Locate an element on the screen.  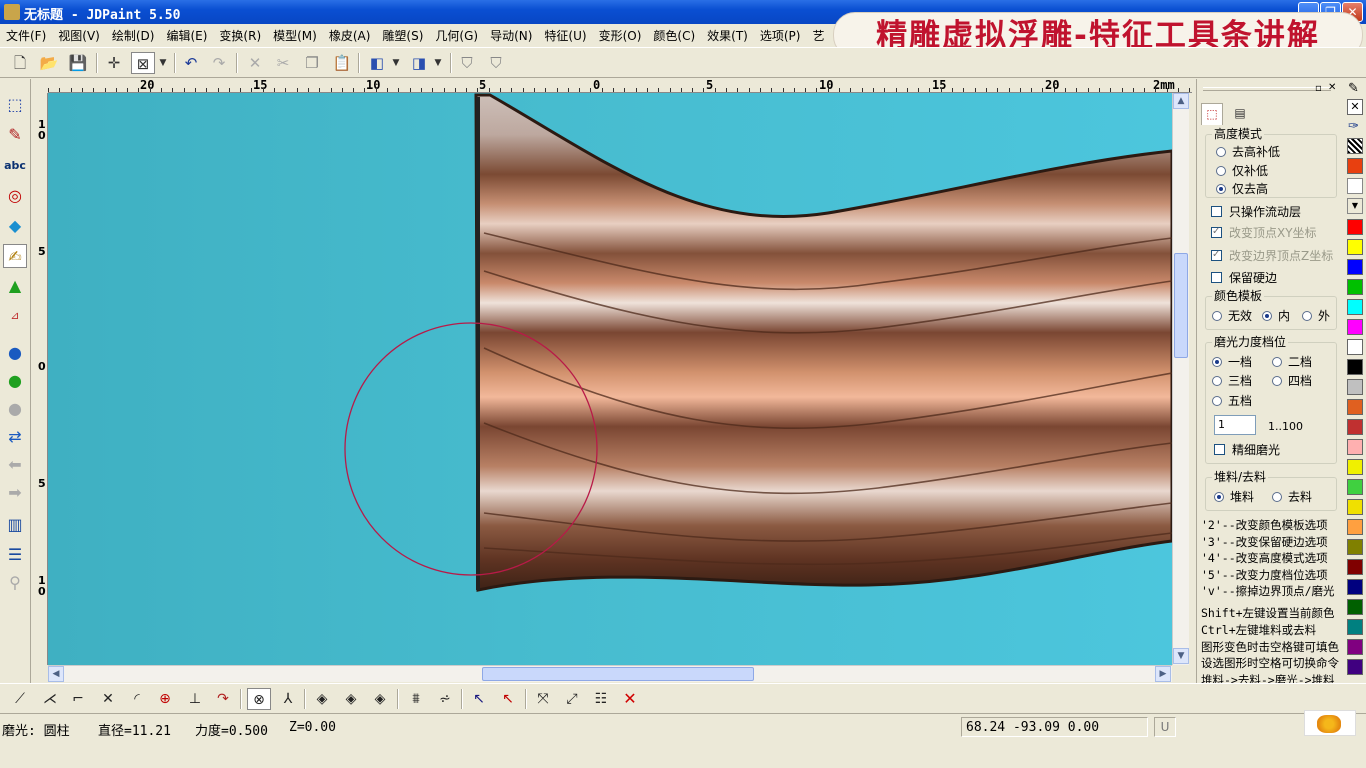
bulb-green-icon: ● is located at coordinates (15, 381).